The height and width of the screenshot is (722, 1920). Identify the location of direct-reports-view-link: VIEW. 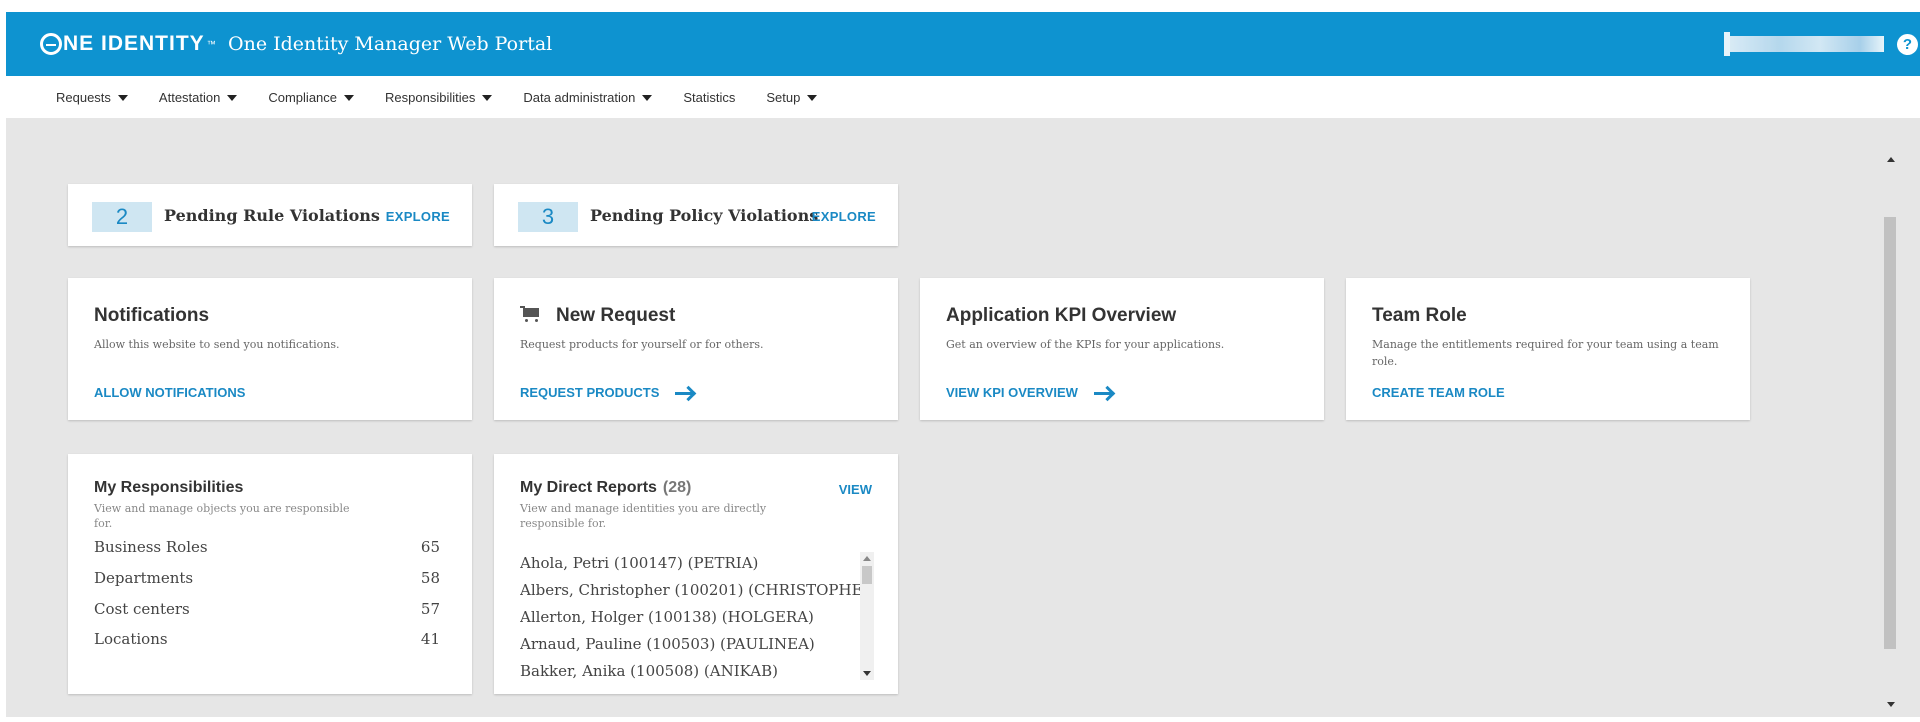
(855, 489).